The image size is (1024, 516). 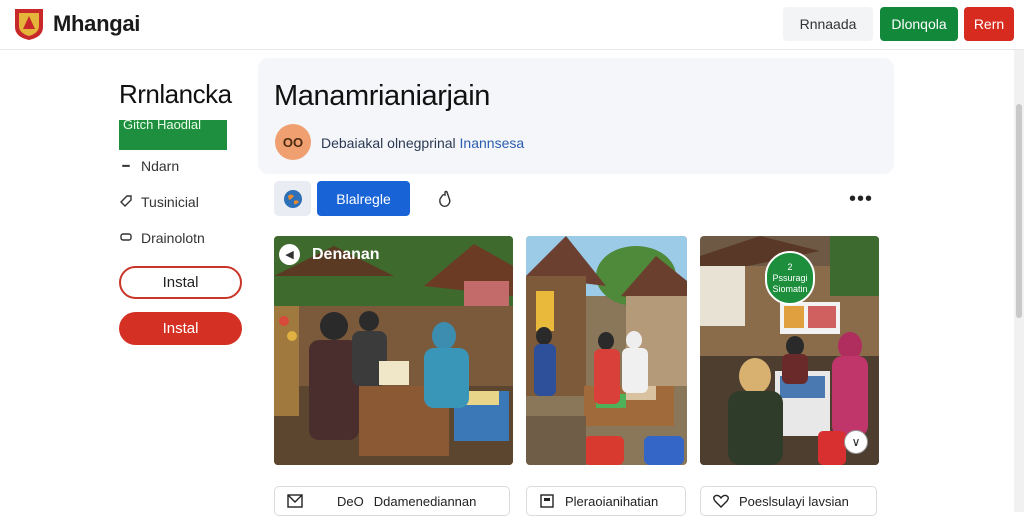 I want to click on hand-icon, so click(x=445, y=199).